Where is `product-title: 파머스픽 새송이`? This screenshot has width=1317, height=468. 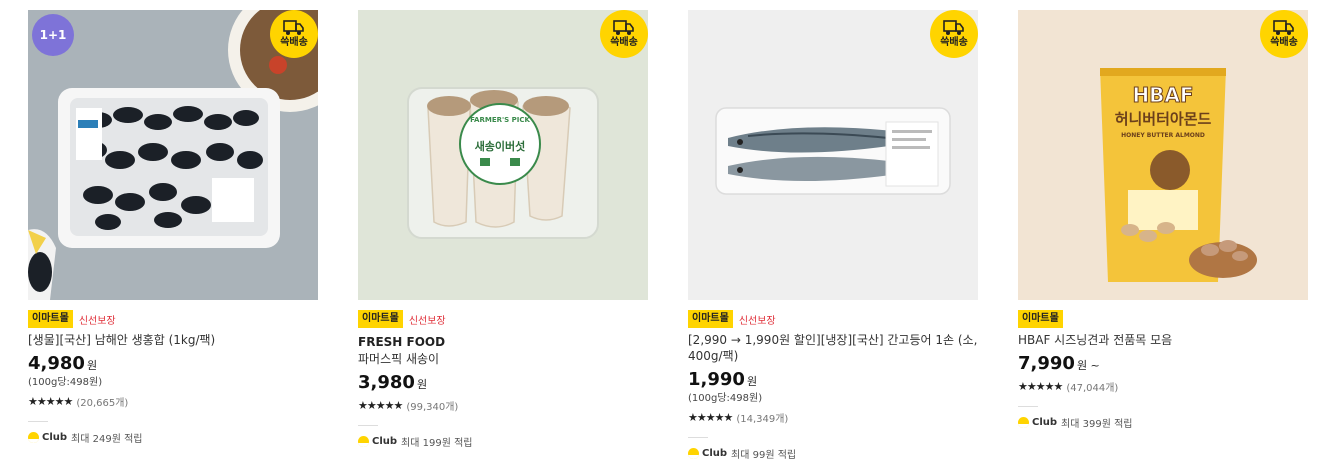
product-title: 파머스픽 새송이 is located at coordinates (503, 359).